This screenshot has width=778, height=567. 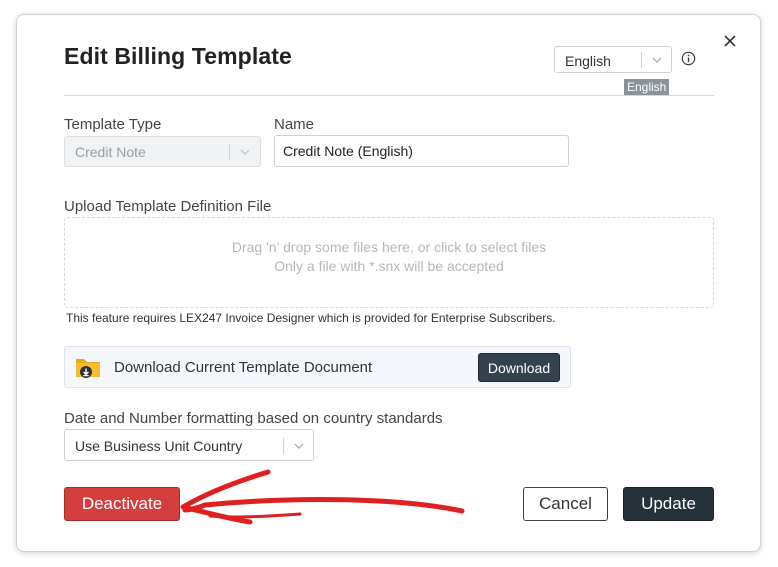 I want to click on name-input, so click(x=421, y=151).